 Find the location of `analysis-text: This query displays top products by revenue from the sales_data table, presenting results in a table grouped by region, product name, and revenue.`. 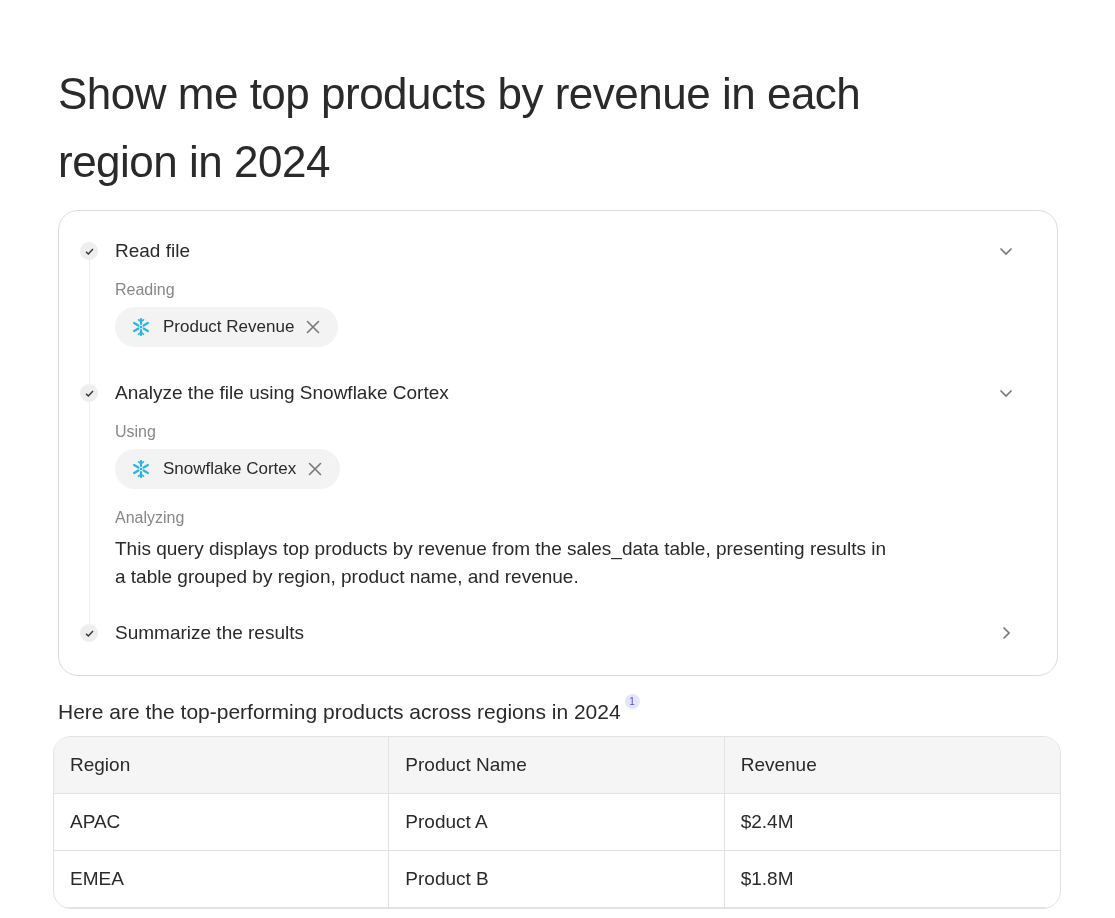

analysis-text: This query displays top products by revenue from the sales_data table, presenting results in a table grouped by region, product name, and revenue. is located at coordinates (501, 563).